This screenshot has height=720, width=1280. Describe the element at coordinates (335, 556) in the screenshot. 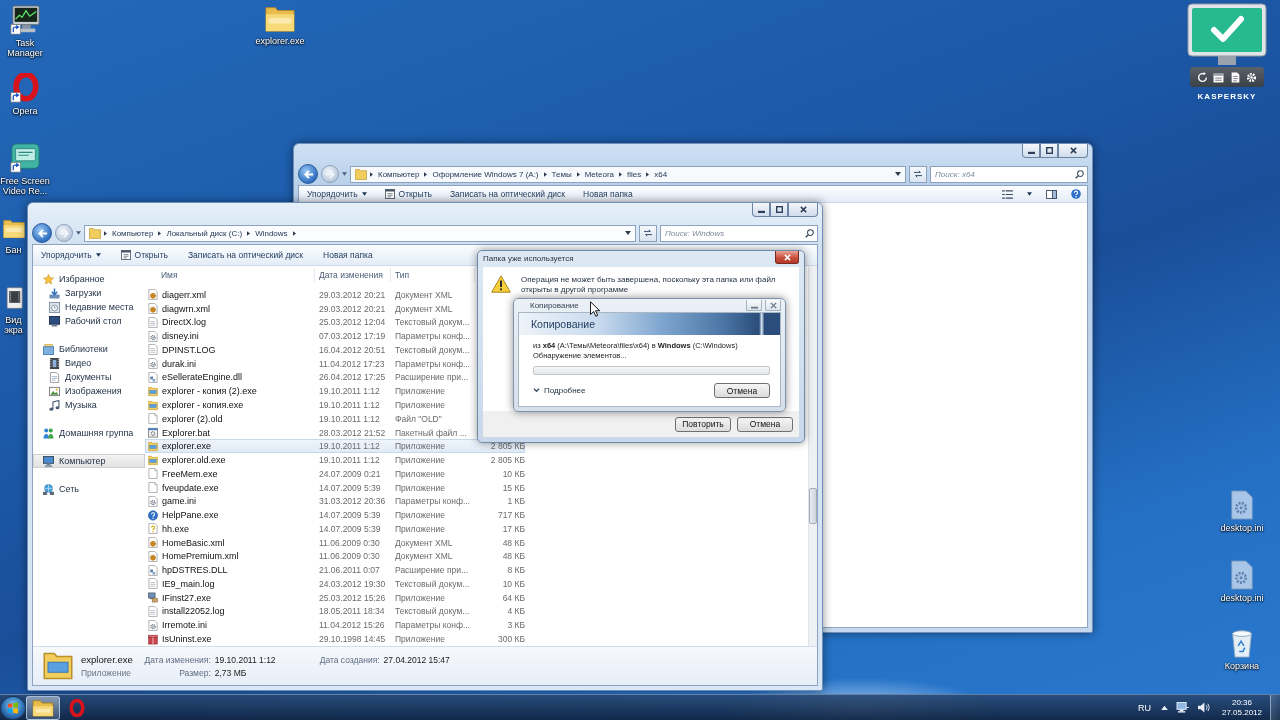

I see `file-row: HomePremium.xml 11.06.2009 0:30 Документ XML 48 КБ` at that location.